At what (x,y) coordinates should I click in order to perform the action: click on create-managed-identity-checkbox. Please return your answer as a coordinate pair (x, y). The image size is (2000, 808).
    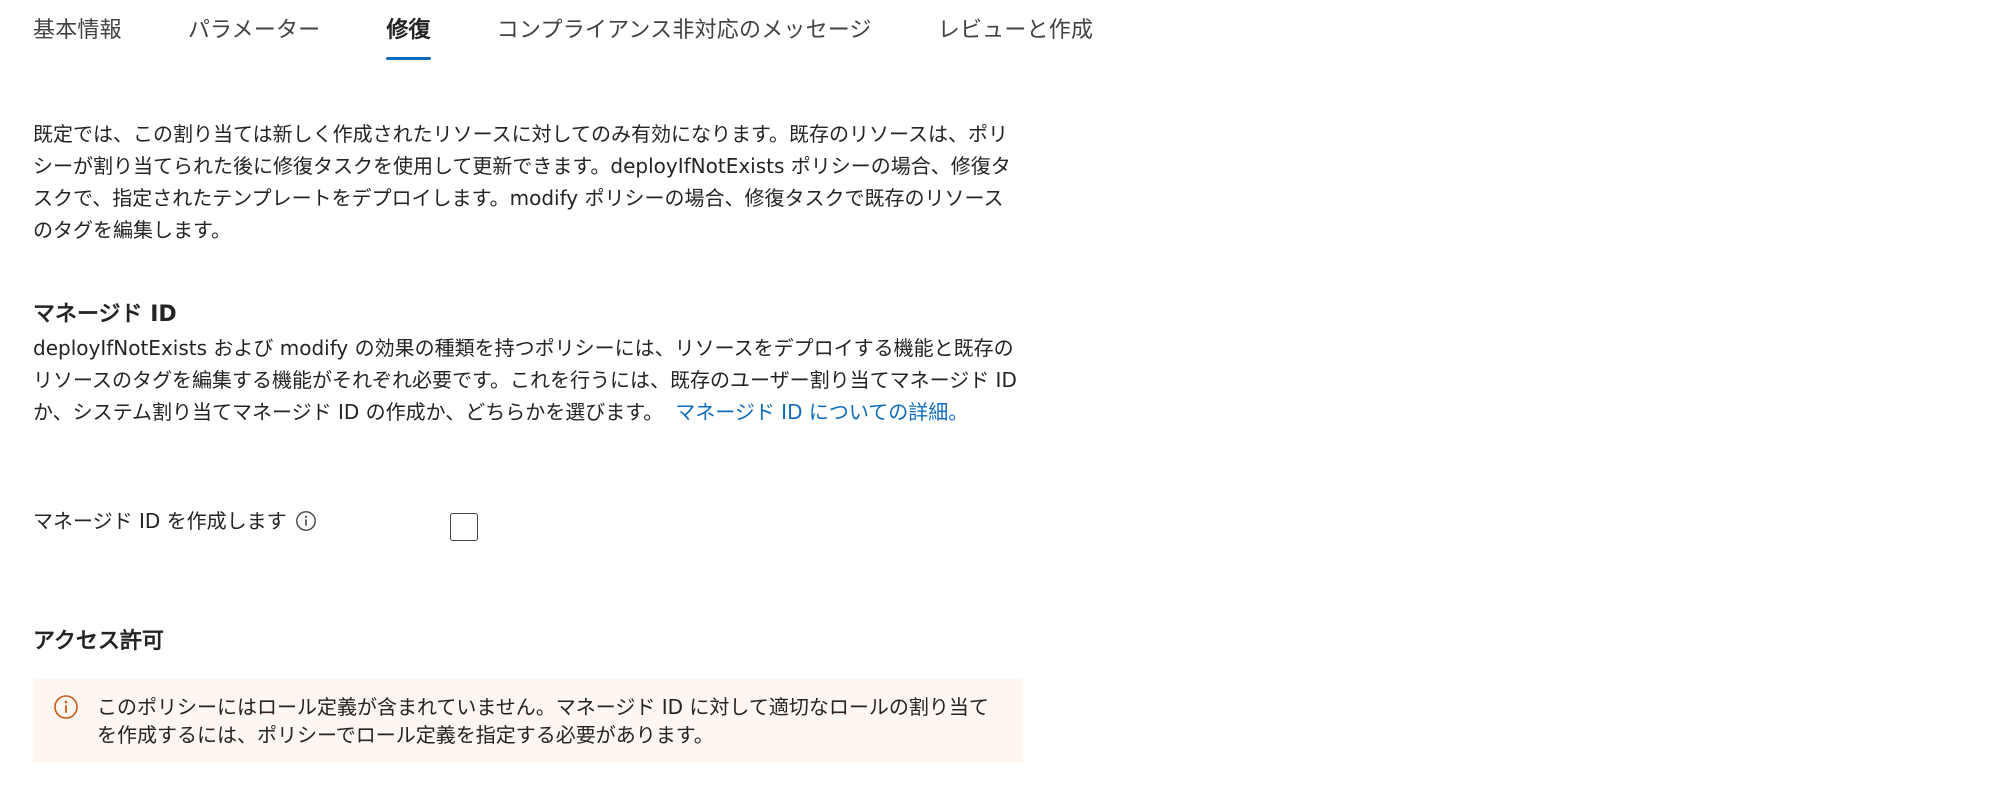
    Looking at the image, I should click on (464, 527).